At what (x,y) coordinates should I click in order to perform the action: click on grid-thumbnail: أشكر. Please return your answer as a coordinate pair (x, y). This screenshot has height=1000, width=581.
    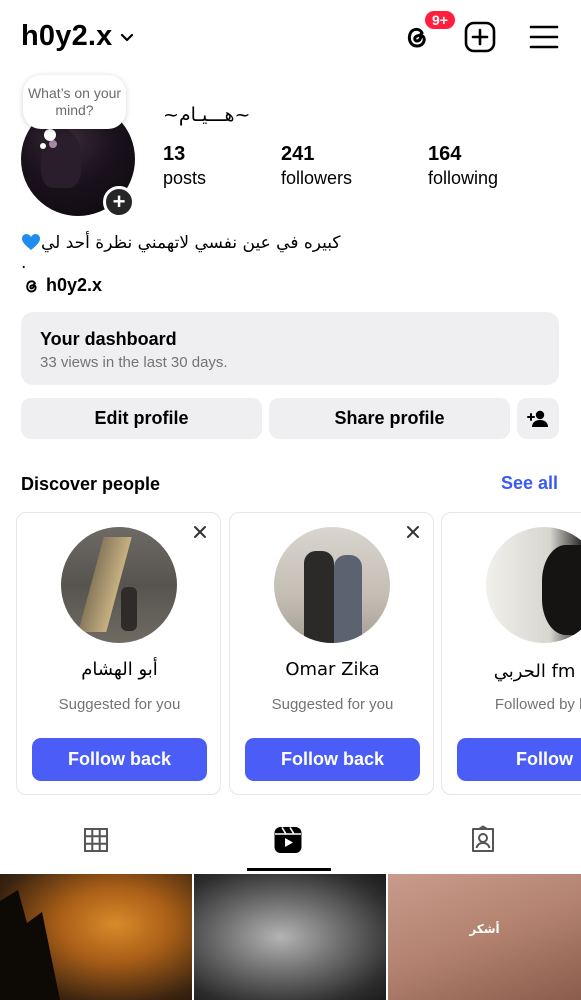
    Looking at the image, I should click on (484, 937).